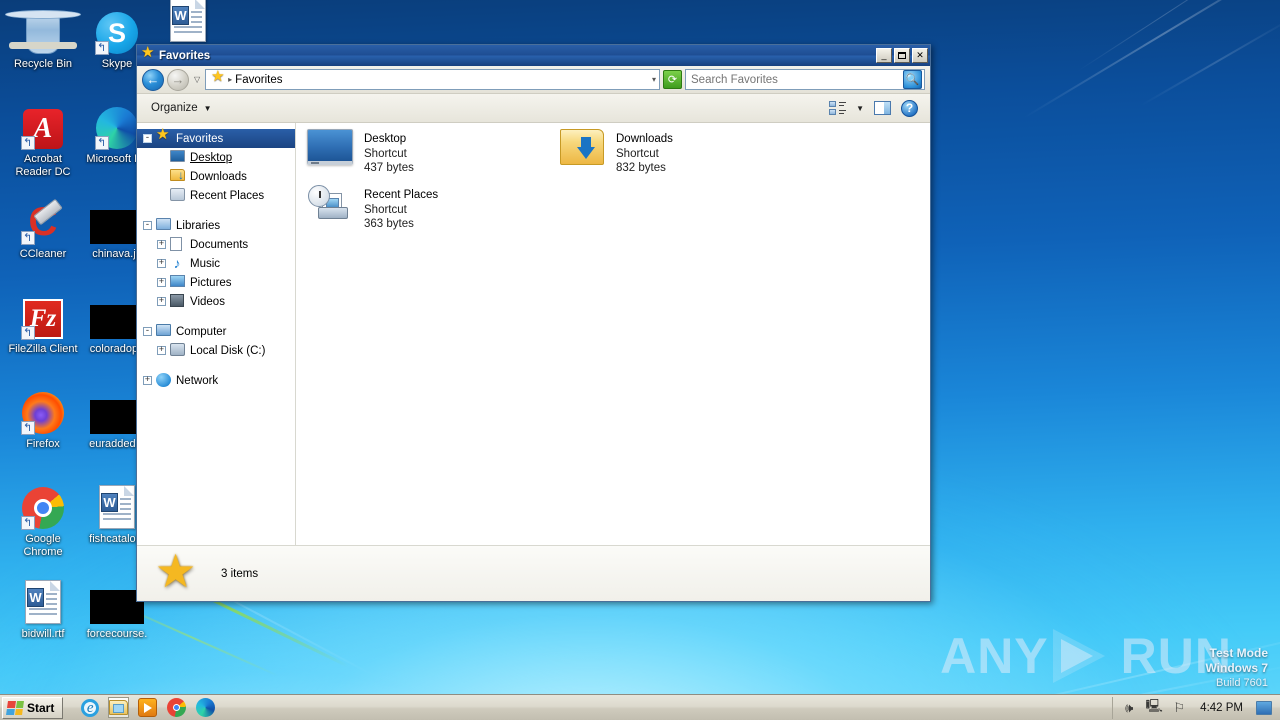 This screenshot has height=720, width=1280. I want to click on taskbar-button-microsoft-edge, so click(205, 707).